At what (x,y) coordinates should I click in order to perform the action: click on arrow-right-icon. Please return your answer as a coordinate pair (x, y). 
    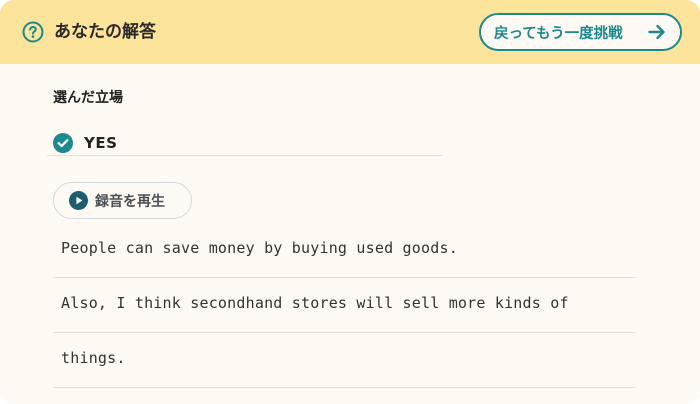
    Looking at the image, I should click on (656, 32).